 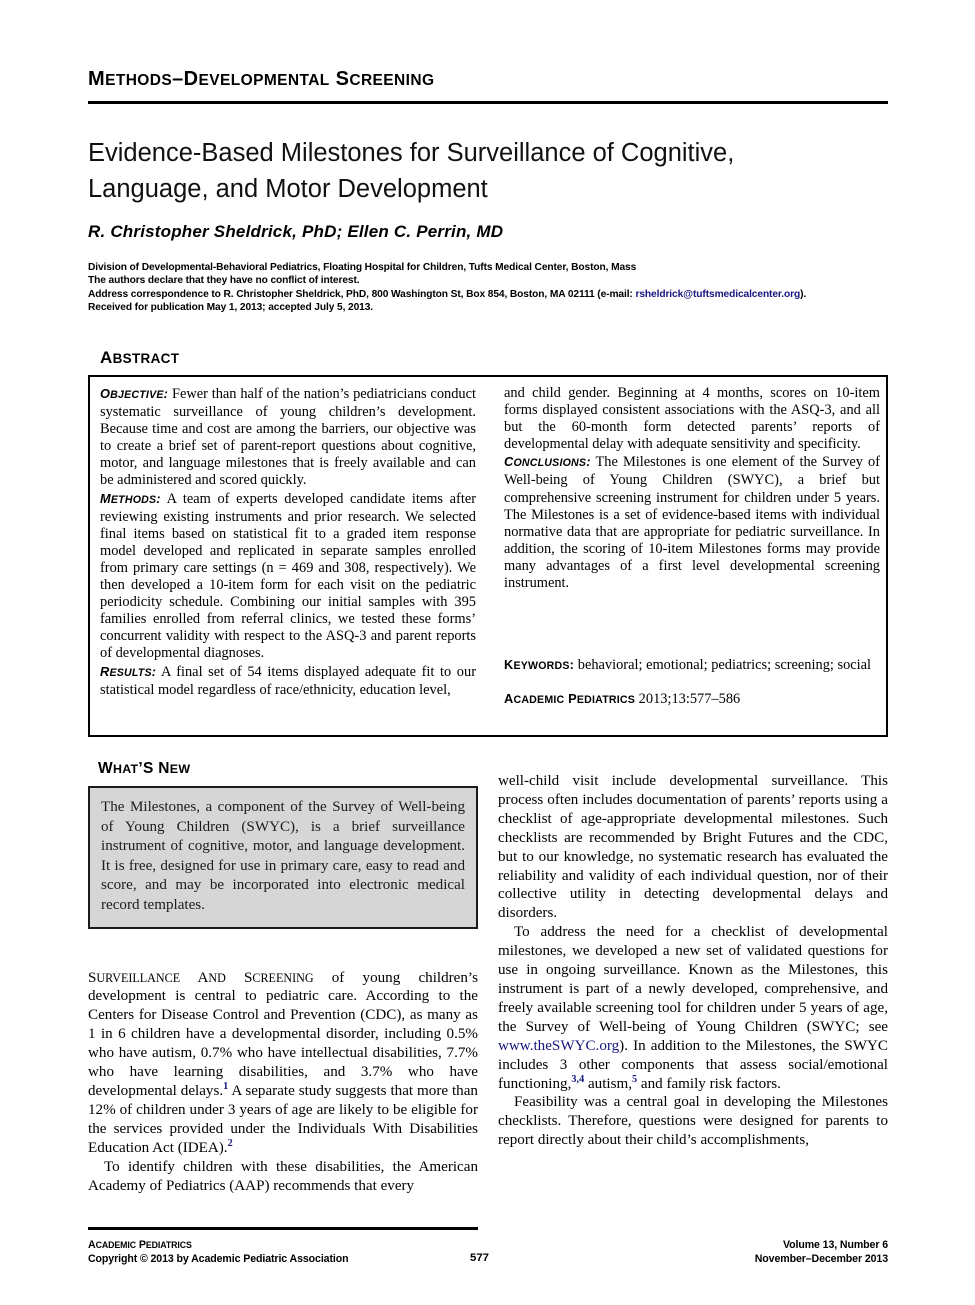 I want to click on reference-marker-3-4: 3,4, so click(x=577, y=1078).